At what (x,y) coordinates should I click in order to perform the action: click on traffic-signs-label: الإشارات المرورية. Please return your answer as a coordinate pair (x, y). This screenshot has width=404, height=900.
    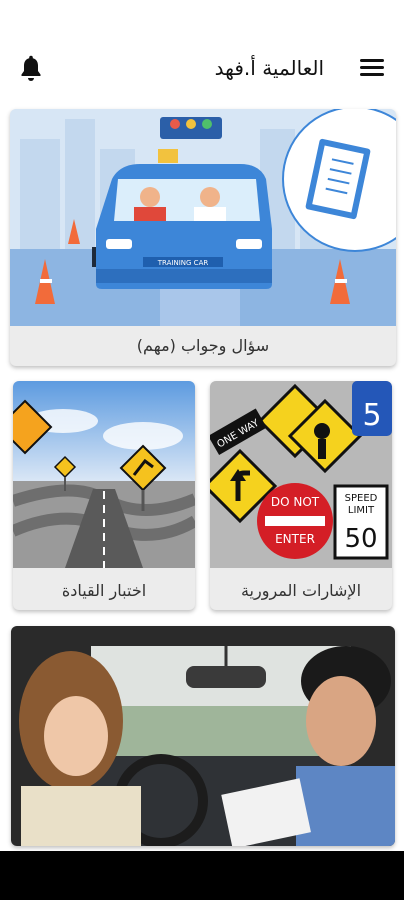
    Looking at the image, I should click on (301, 590).